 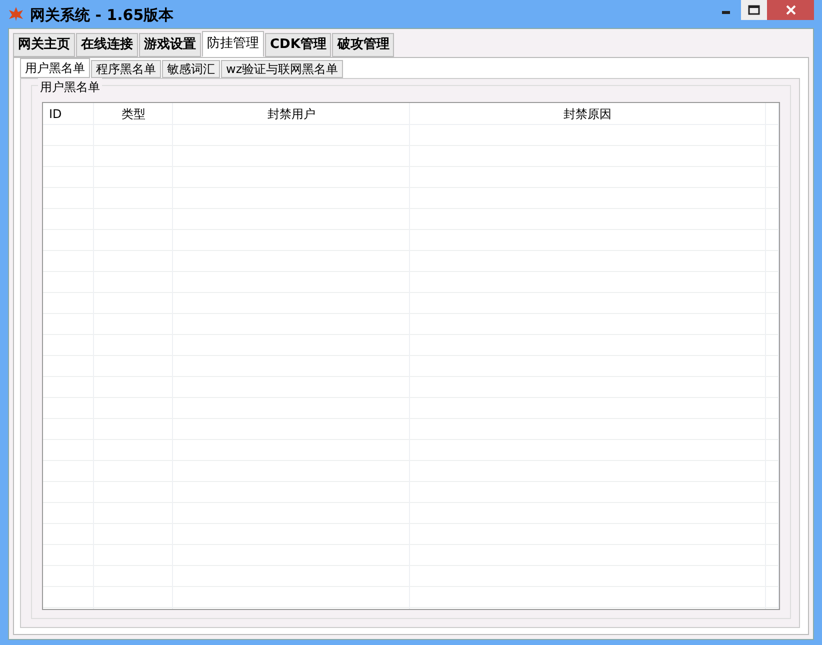 I want to click on tab: 在线连接, so click(x=107, y=45).